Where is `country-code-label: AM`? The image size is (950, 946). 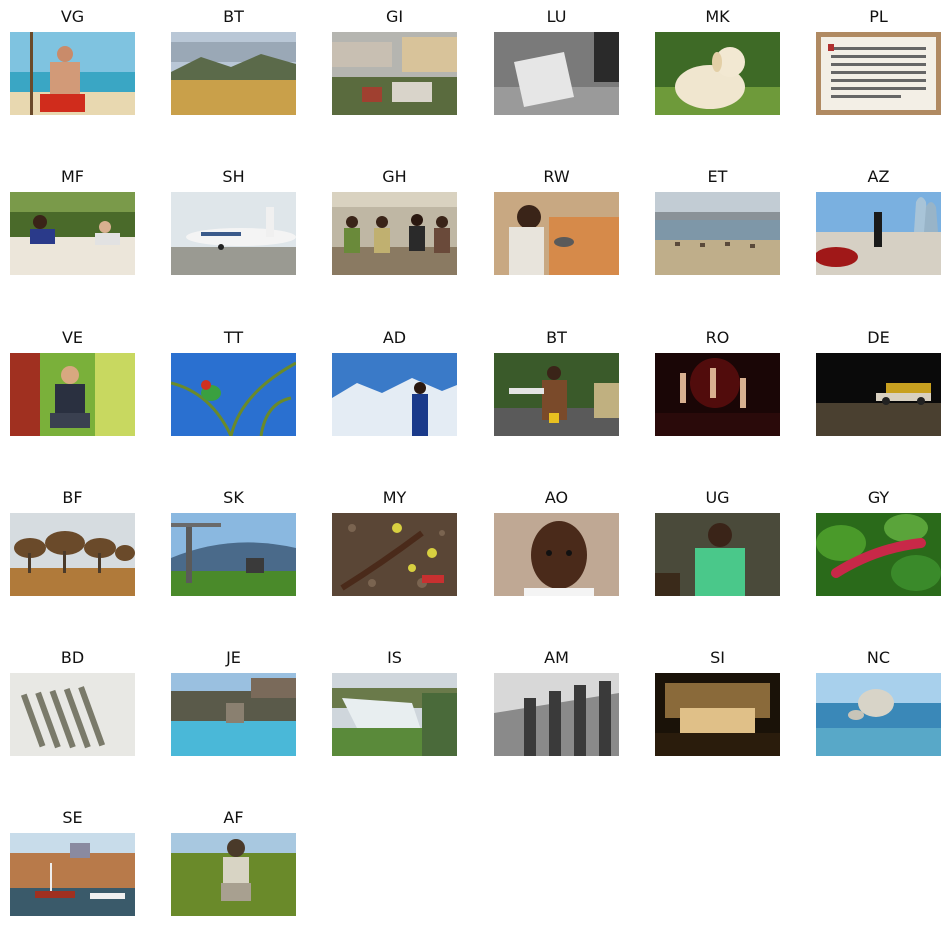 country-code-label: AM is located at coordinates (556, 657).